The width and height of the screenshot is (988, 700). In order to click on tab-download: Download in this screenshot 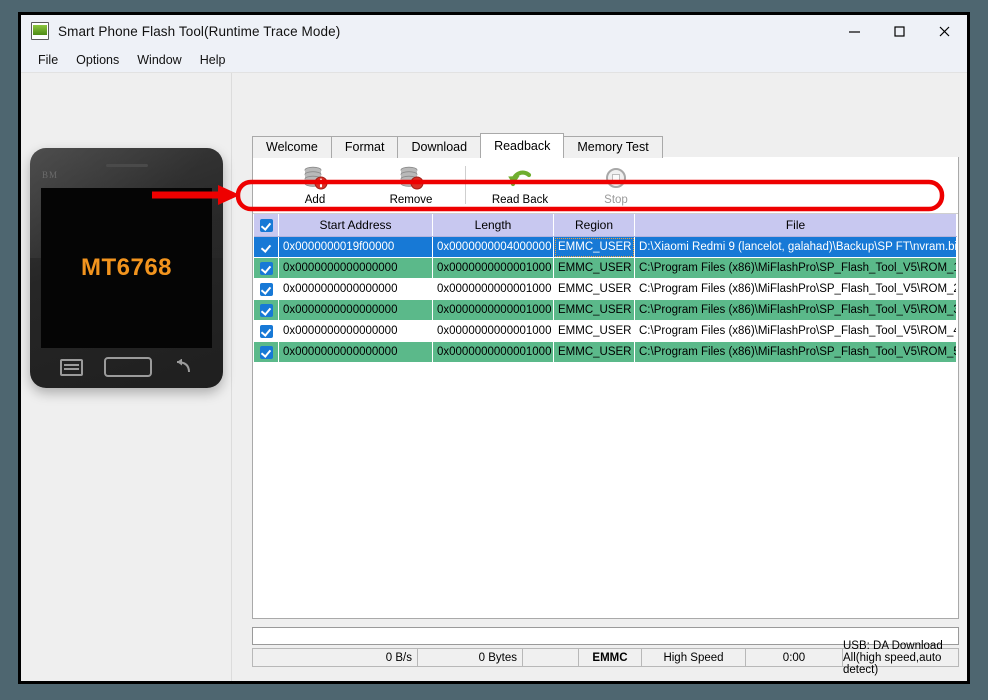, I will do `click(439, 147)`.